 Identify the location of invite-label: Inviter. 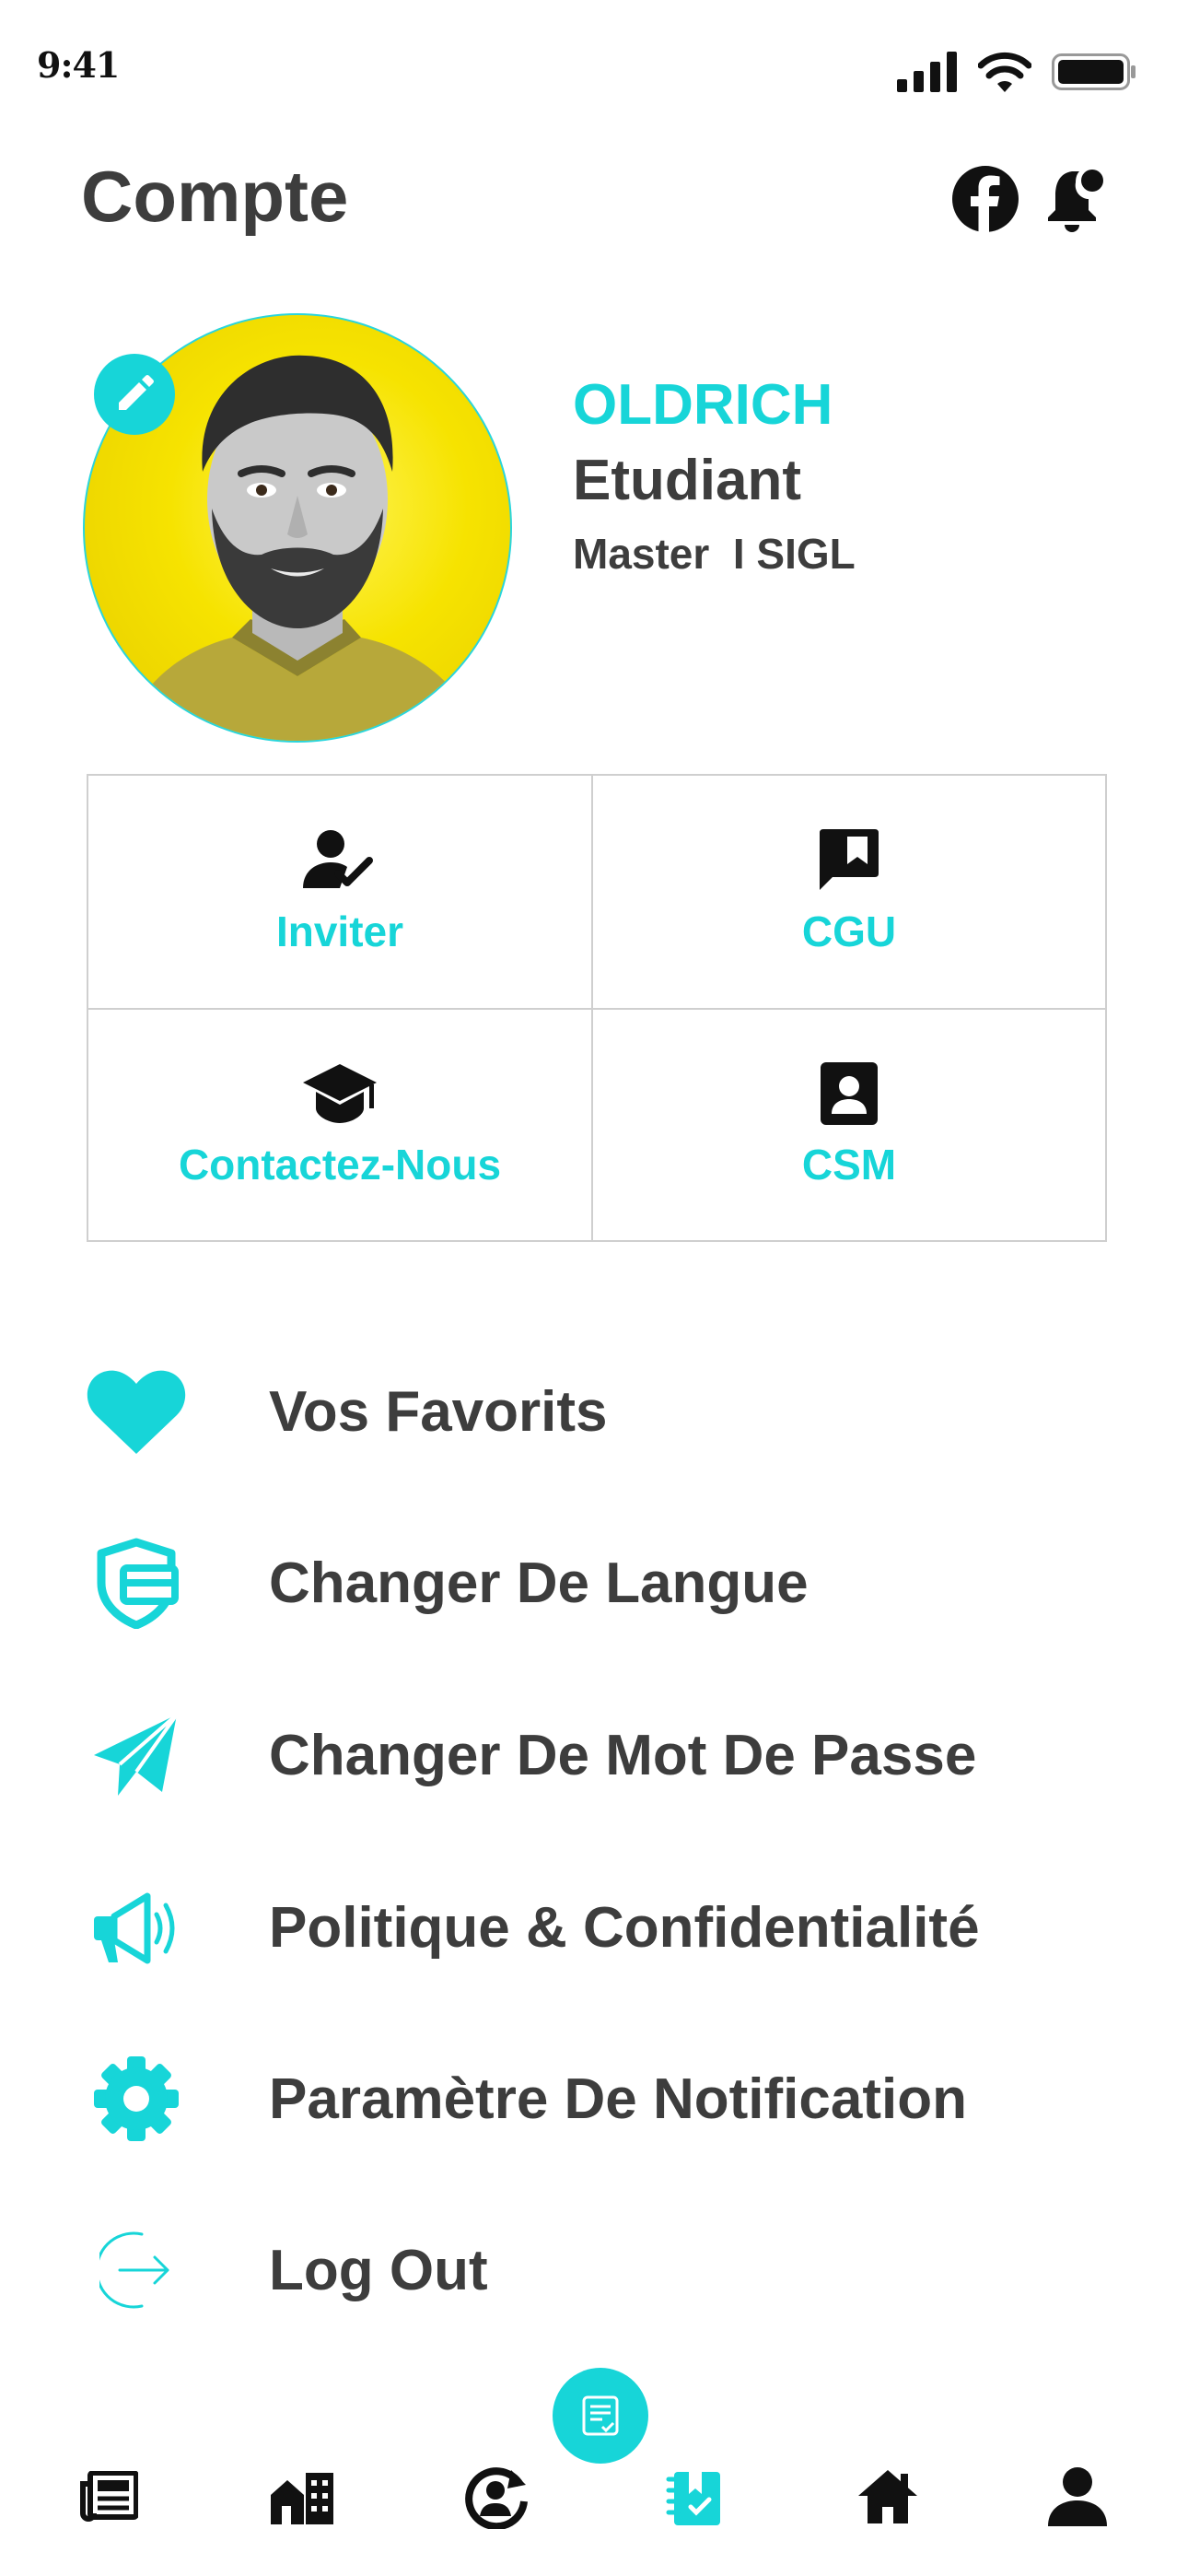
(339, 931).